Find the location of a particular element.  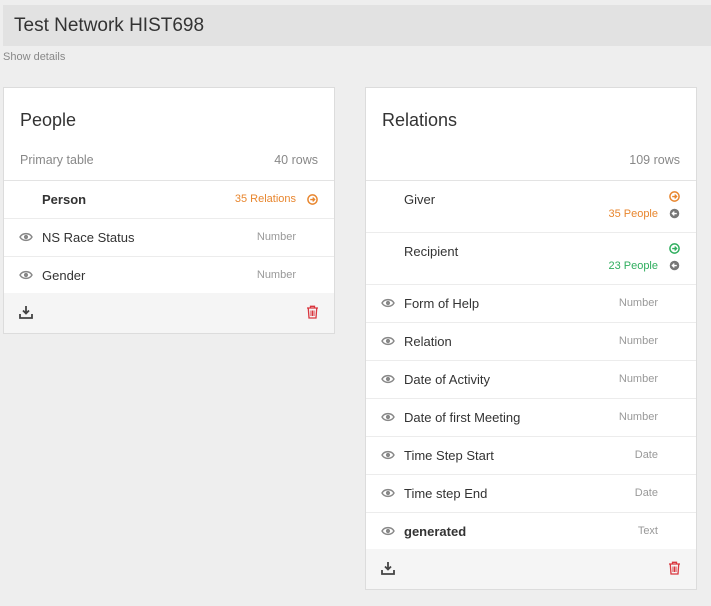

column-label: generated is located at coordinates (435, 531).